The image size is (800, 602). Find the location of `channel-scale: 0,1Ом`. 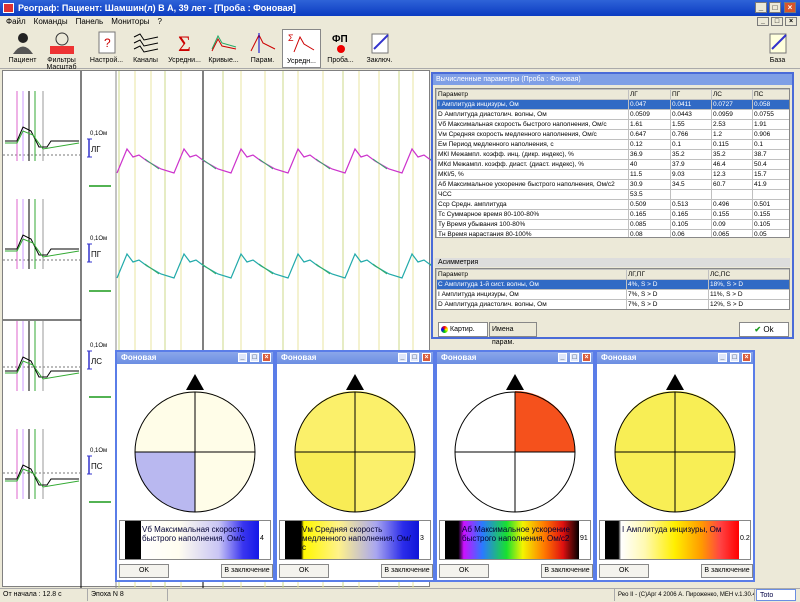

channel-scale: 0,1Ом is located at coordinates (99, 346).